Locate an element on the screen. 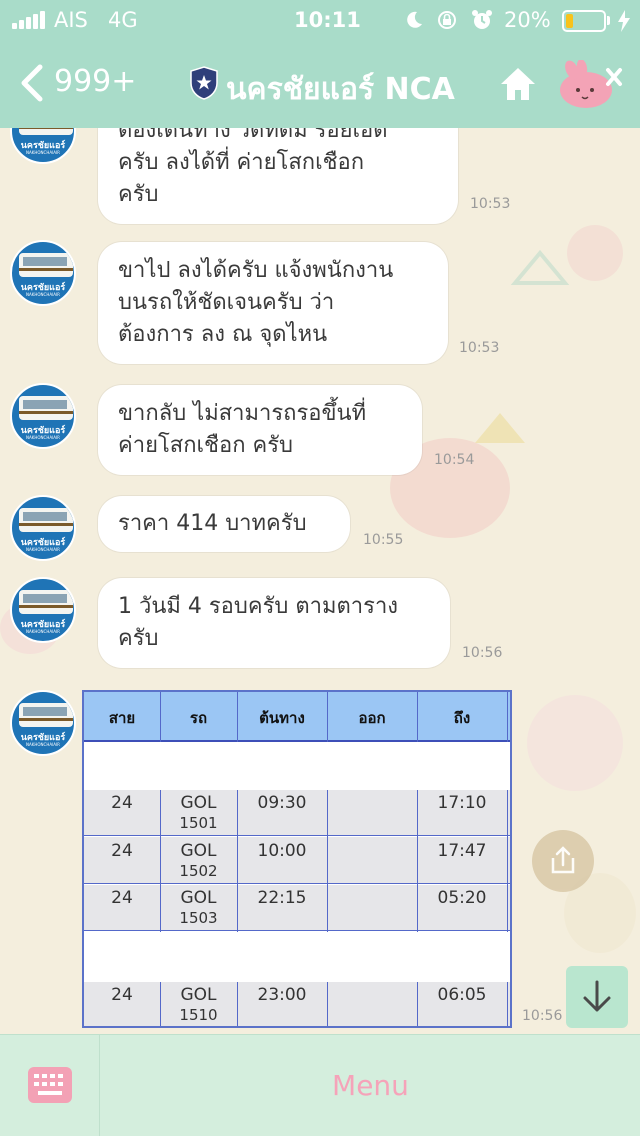 This screenshot has width=640, height=1136. share-icon is located at coordinates (563, 860).